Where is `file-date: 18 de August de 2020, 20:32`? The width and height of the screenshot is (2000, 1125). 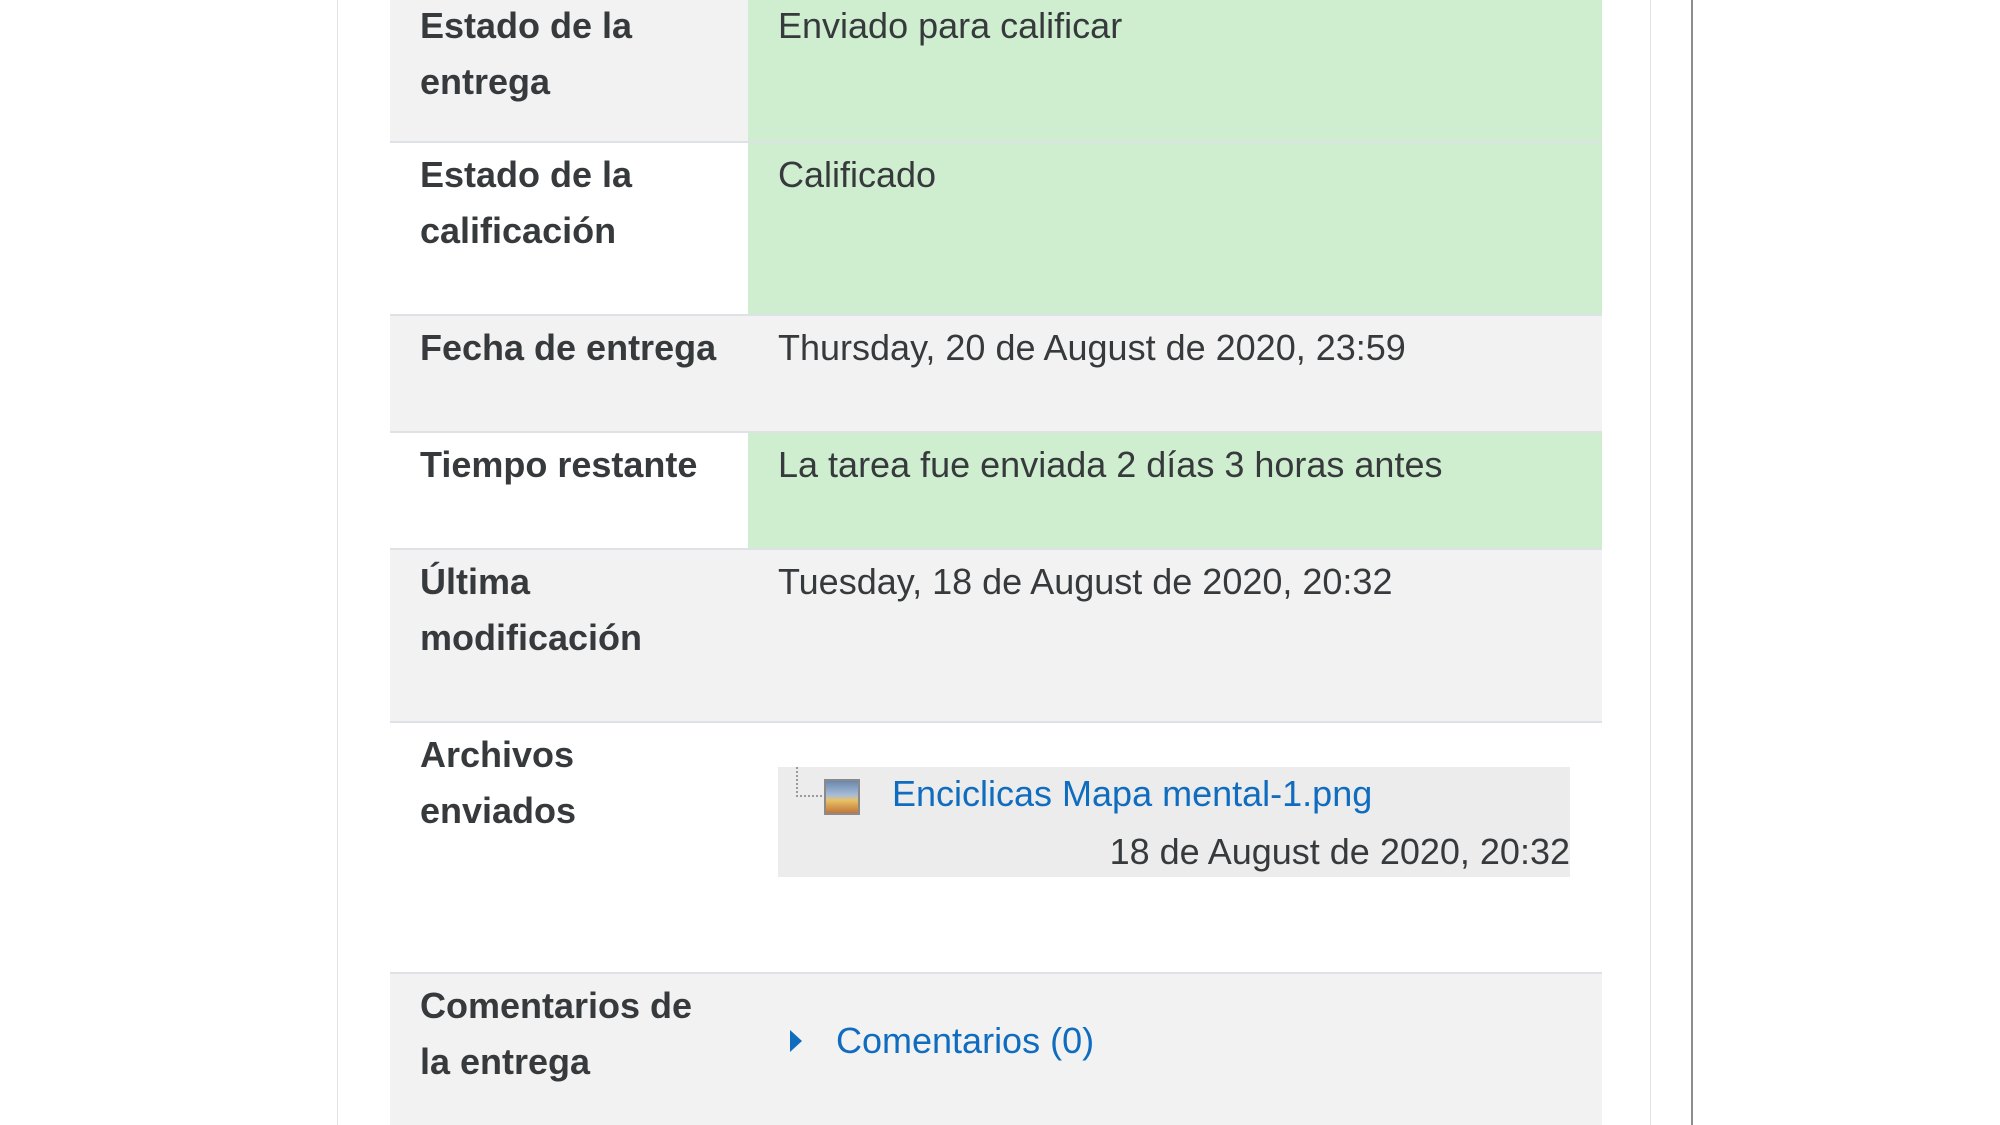
file-date: 18 de August de 2020, 20:32 is located at coordinates (1339, 851).